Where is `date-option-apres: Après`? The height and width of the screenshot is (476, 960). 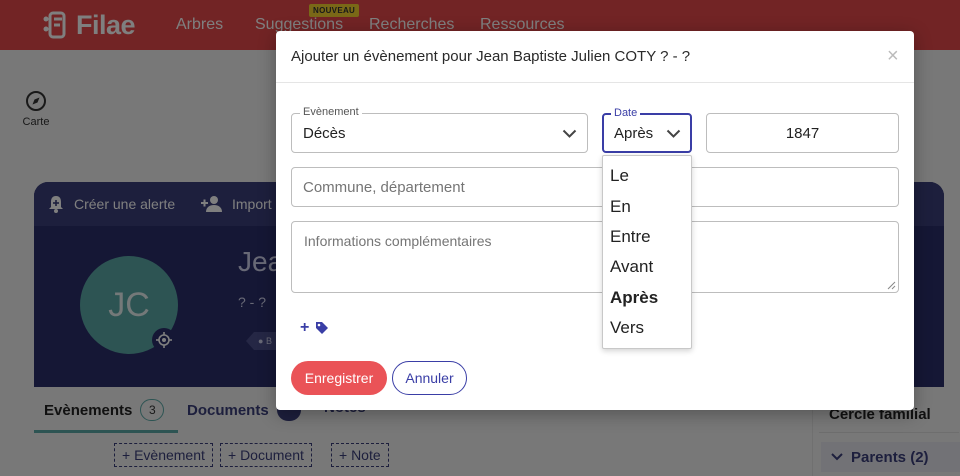
date-option-apres: Après is located at coordinates (634, 298).